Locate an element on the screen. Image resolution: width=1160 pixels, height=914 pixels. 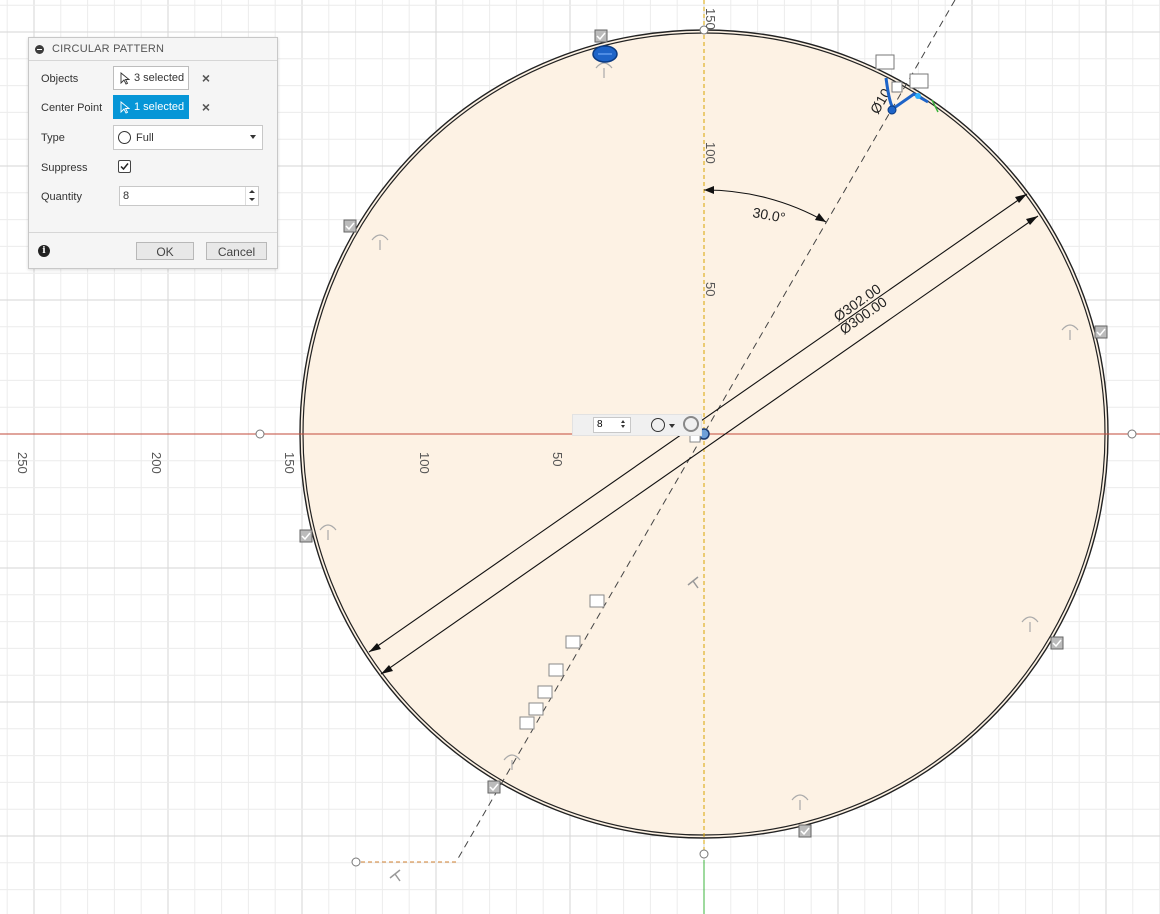
objects-row: Objects 3 selected × is located at coordinates (153, 79).